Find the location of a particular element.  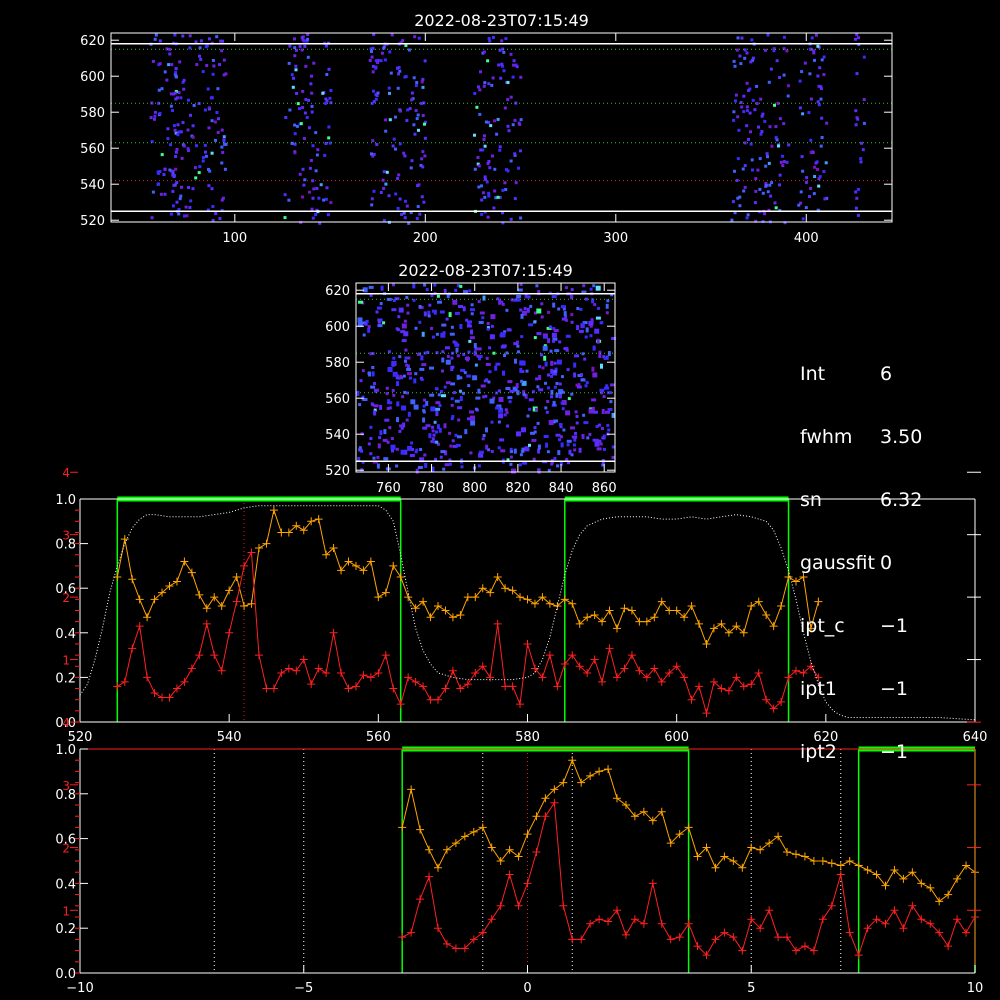

red-y-tick-label: 2 is located at coordinates (66, 598).